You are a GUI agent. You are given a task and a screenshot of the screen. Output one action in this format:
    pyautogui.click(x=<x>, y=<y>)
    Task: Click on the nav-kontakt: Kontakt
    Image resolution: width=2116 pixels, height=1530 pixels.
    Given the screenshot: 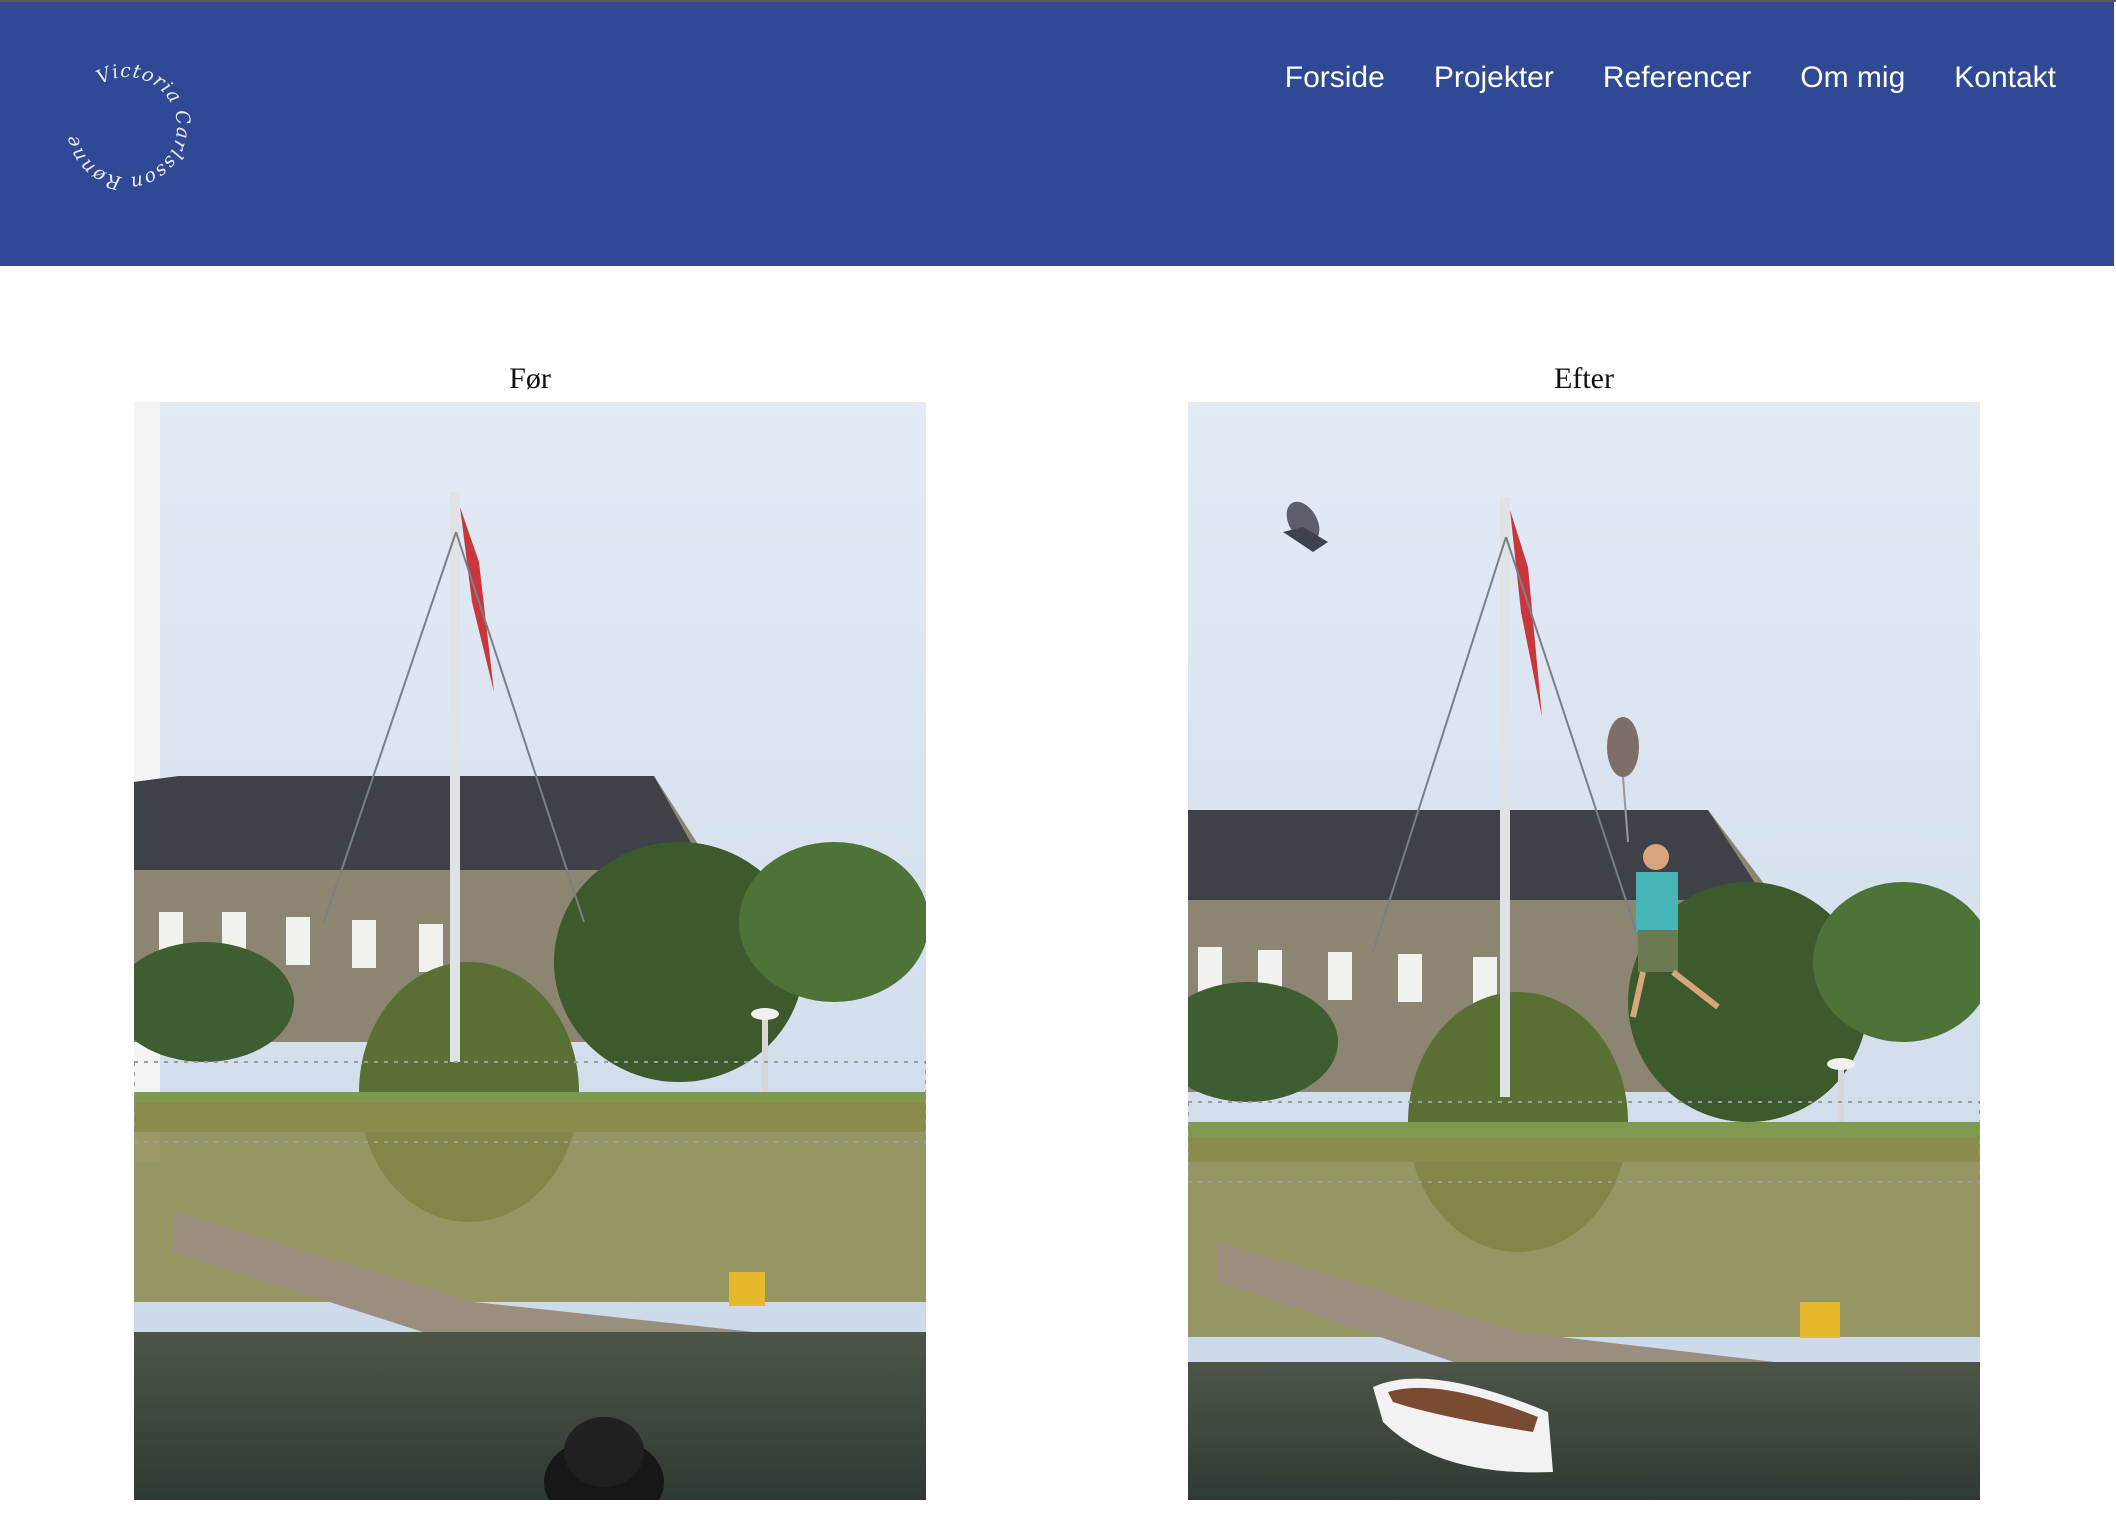 What is the action you would take?
    pyautogui.click(x=2005, y=78)
    